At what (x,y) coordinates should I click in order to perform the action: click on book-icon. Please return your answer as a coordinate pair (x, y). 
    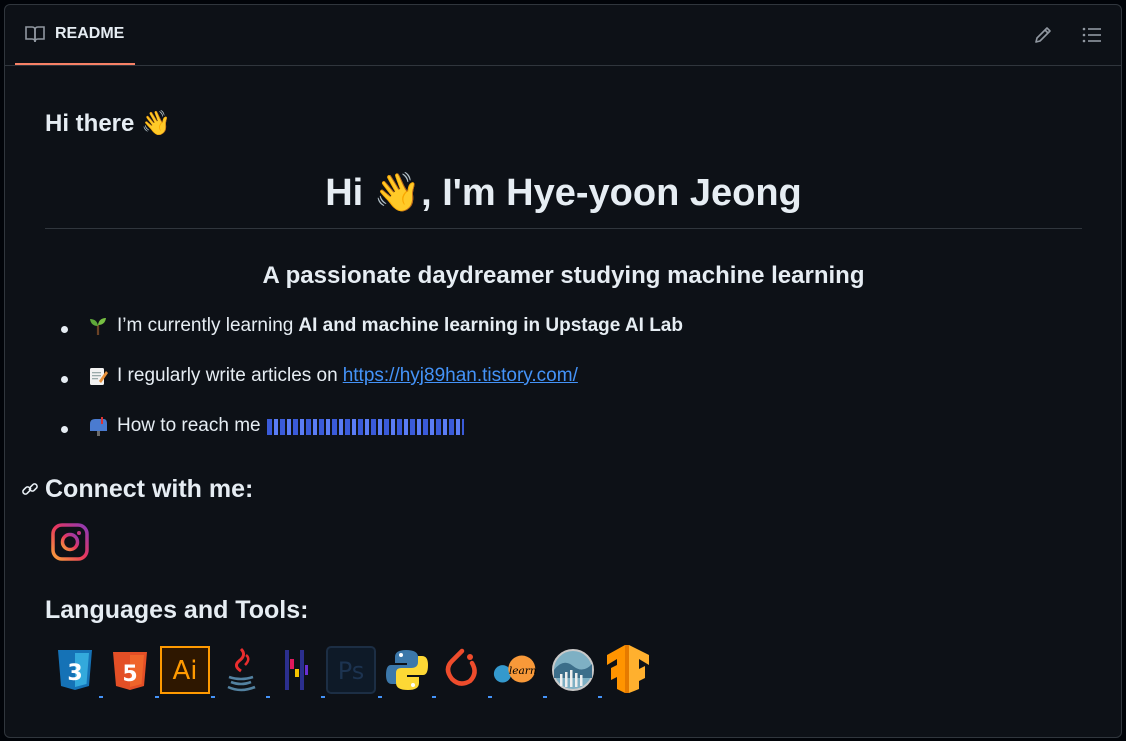
    Looking at the image, I should click on (35, 34).